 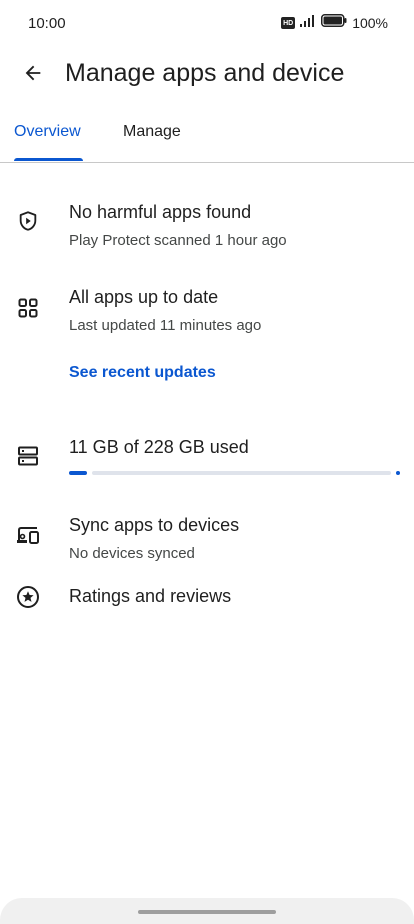 What do you see at coordinates (160, 212) in the screenshot?
I see `protect-title: No harmful apps found` at bounding box center [160, 212].